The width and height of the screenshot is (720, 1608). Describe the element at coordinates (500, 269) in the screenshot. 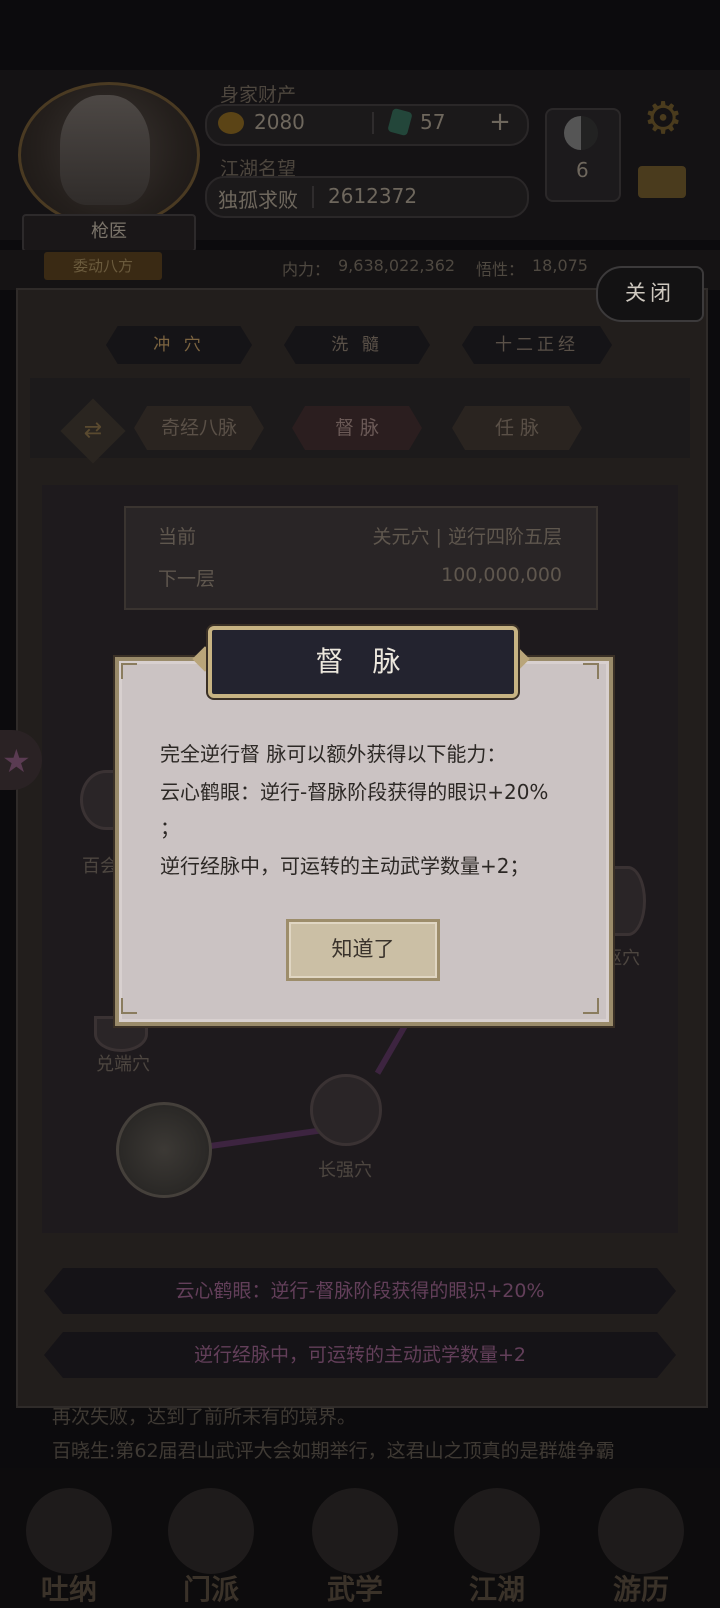

I see `wuxing-label: 悟性：` at that location.